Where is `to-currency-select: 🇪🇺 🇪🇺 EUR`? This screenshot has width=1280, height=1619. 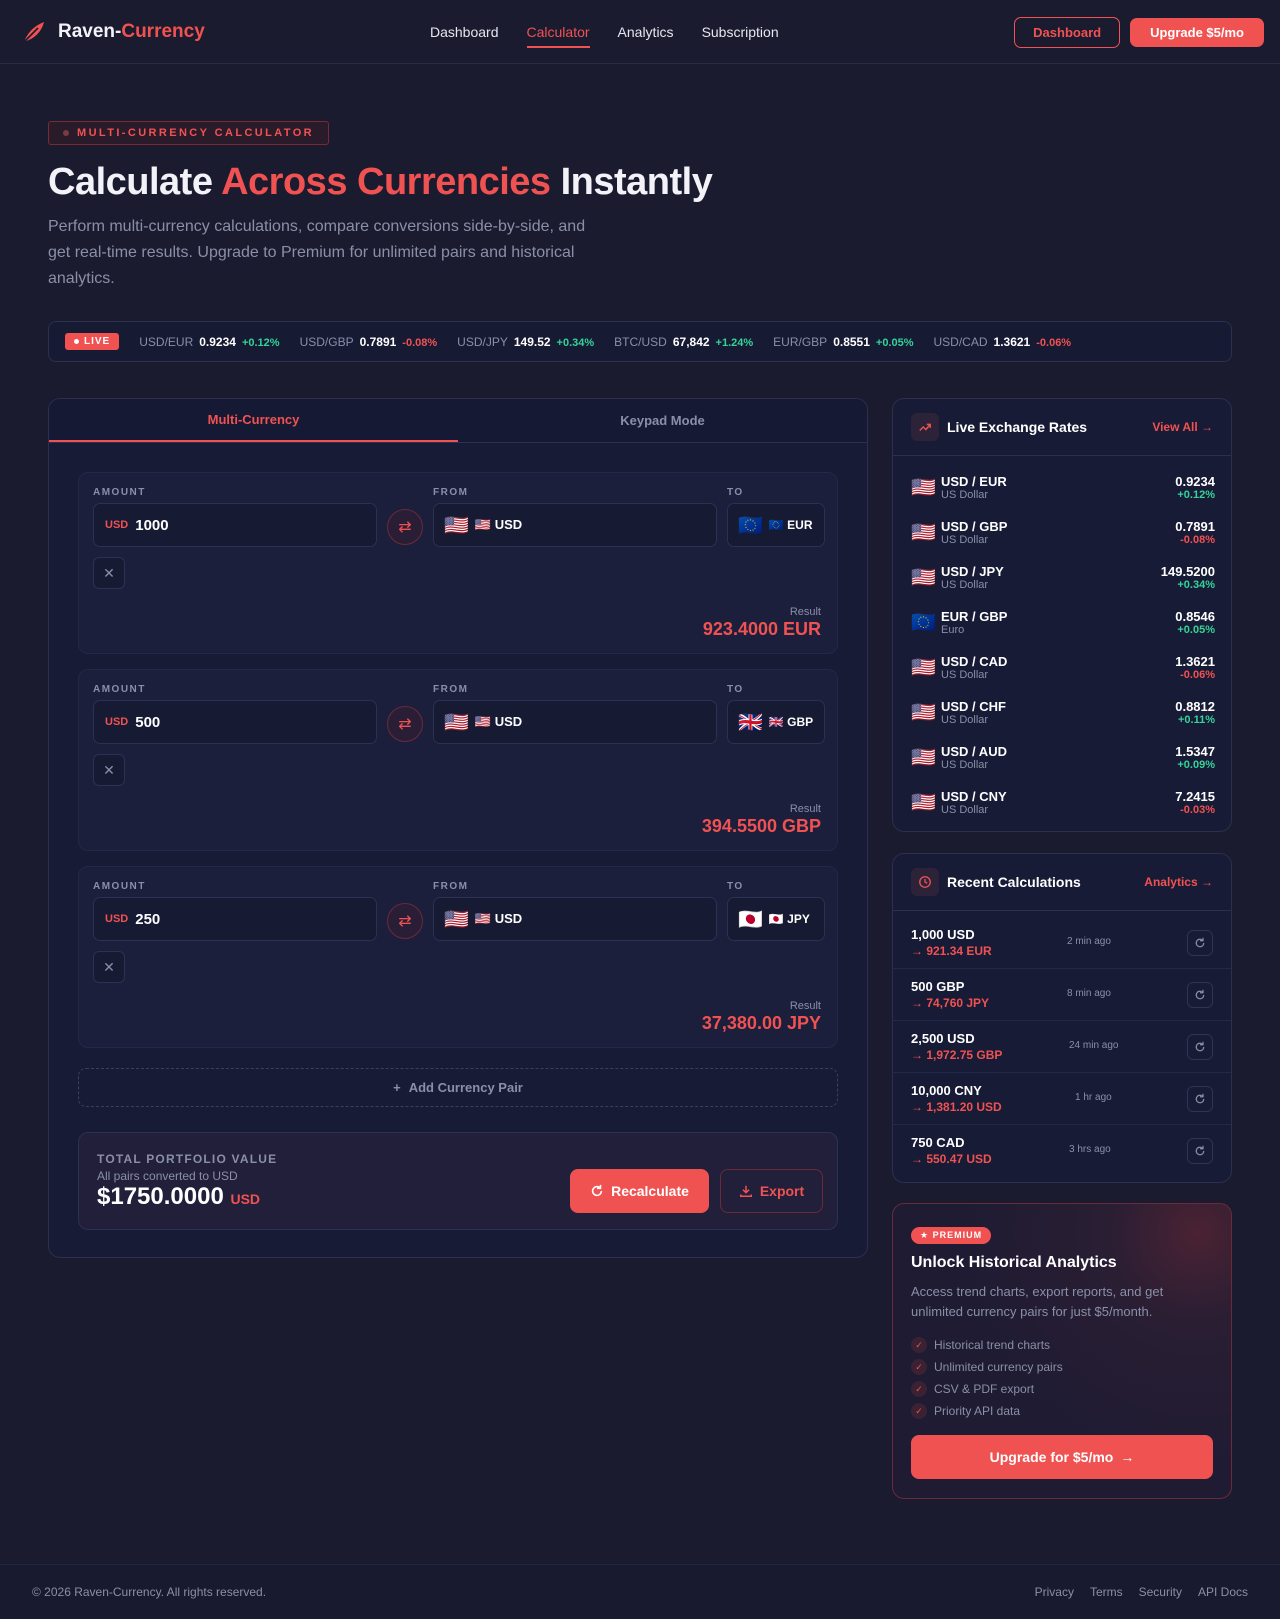
to-currency-select: 🇪🇺 🇪🇺 EUR is located at coordinates (776, 525).